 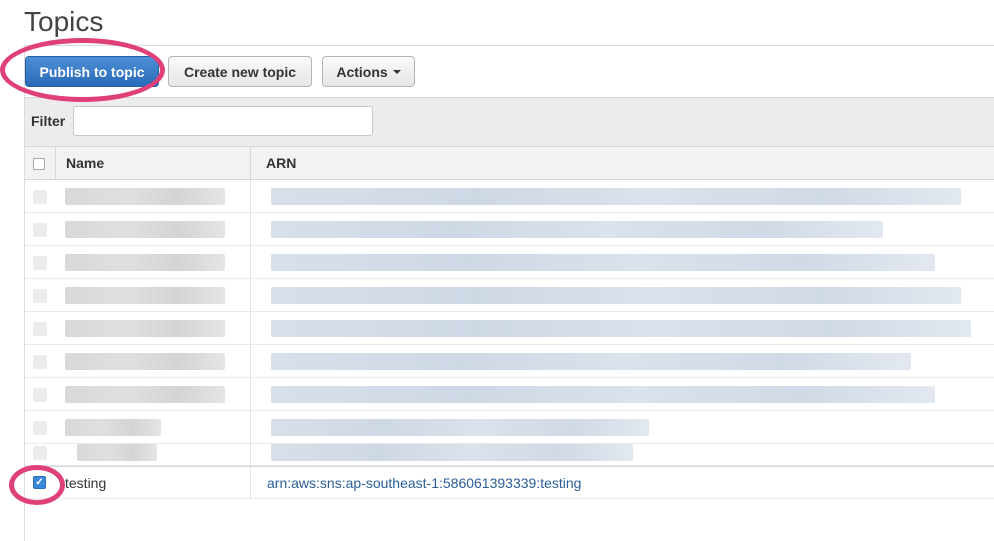 I want to click on table-header: Name ARN, so click(x=509, y=163).